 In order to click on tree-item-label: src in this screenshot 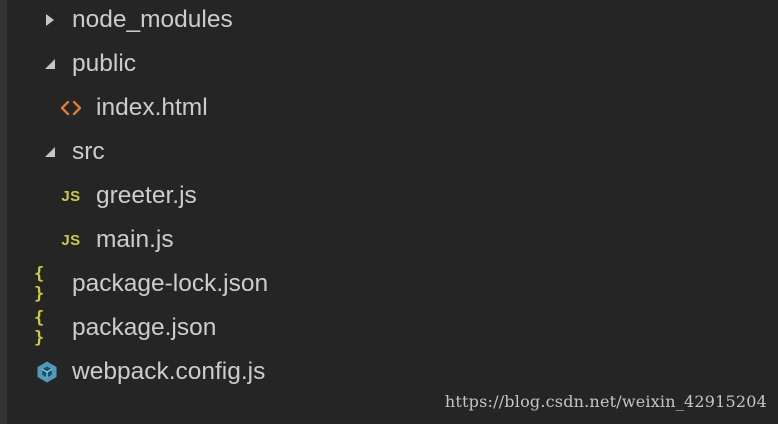, I will do `click(88, 151)`.